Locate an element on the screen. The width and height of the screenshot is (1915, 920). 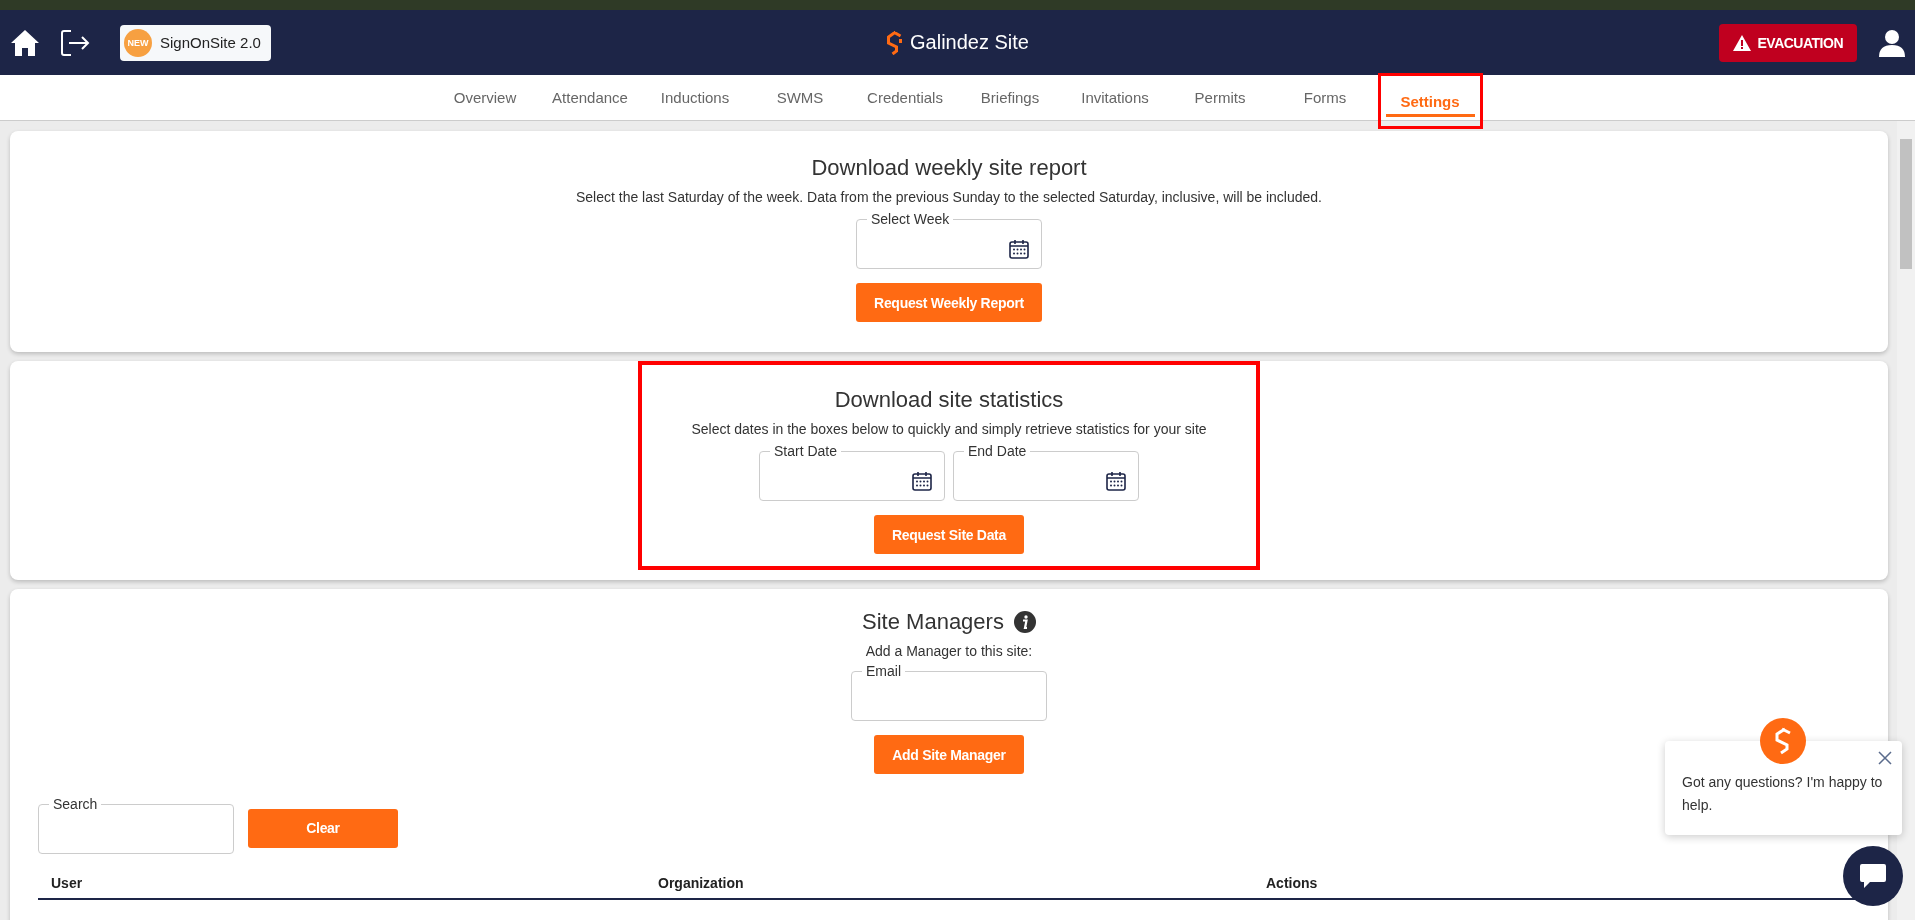
logout-icon is located at coordinates (75, 42).